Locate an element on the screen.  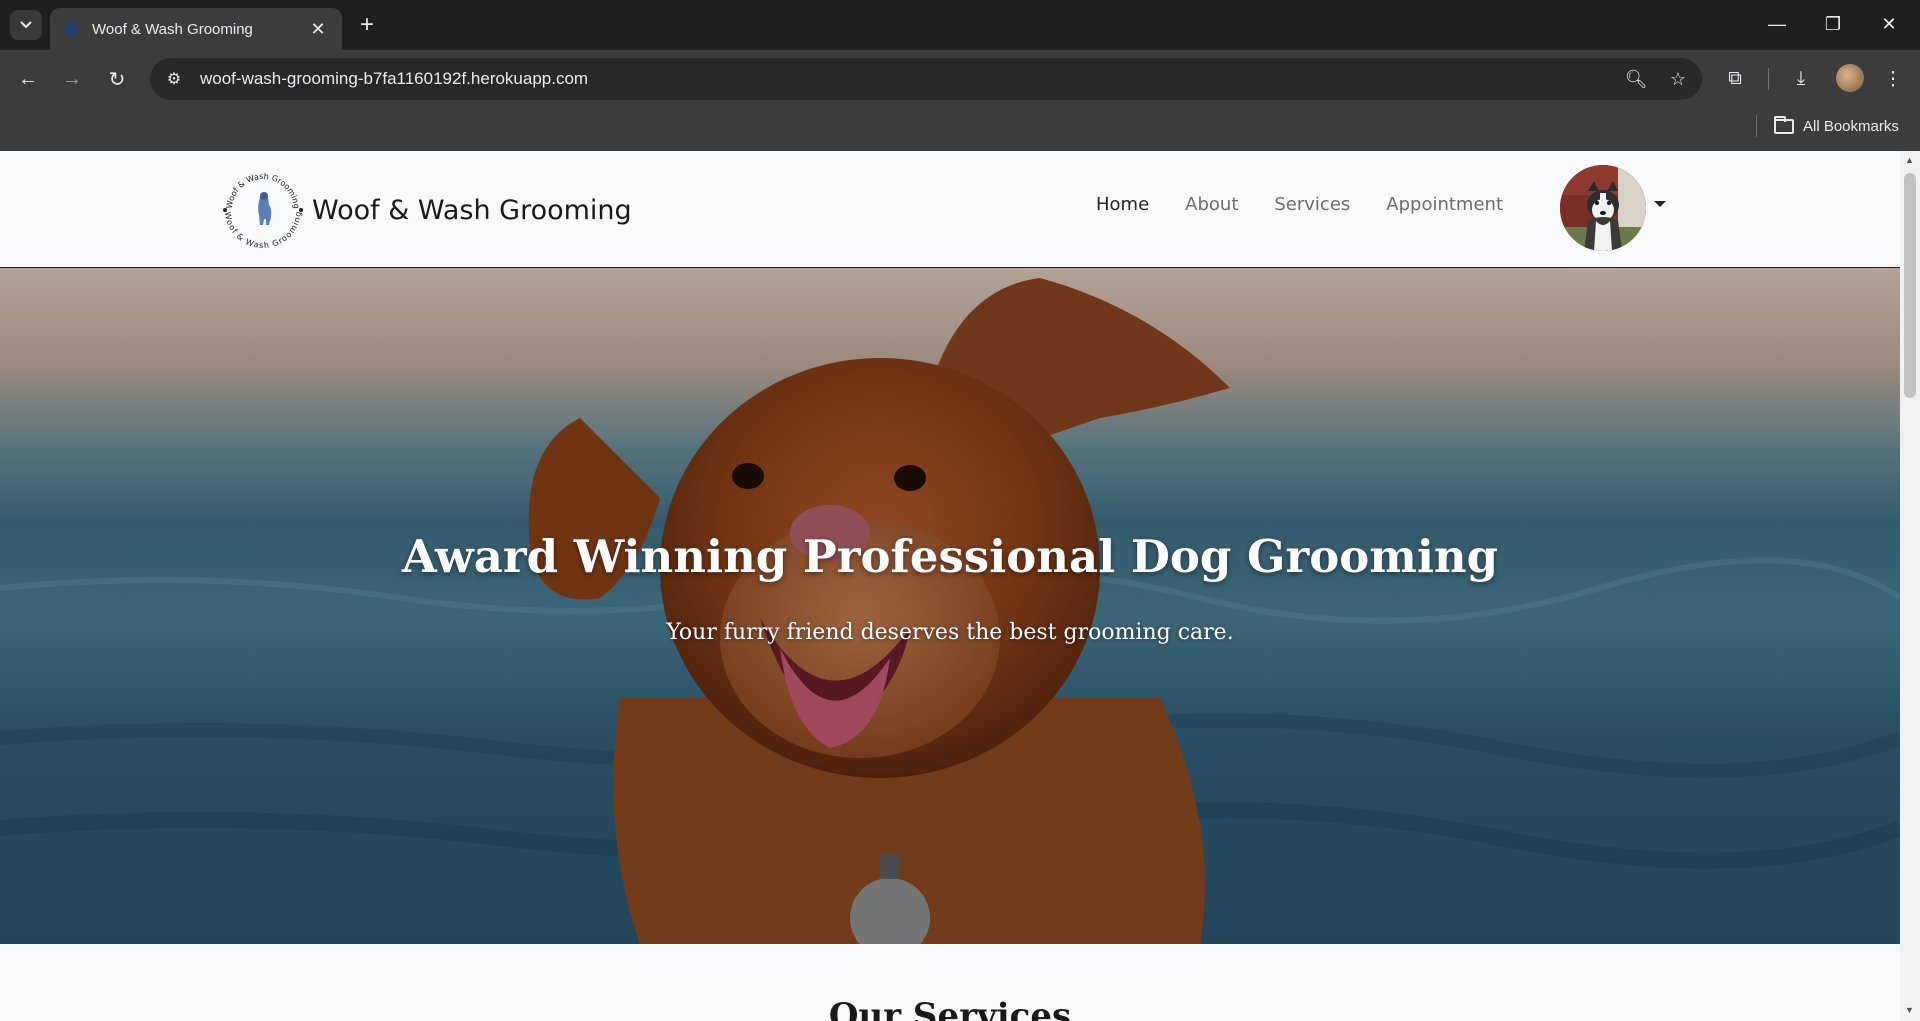
back-icon: ← is located at coordinates (28, 79).